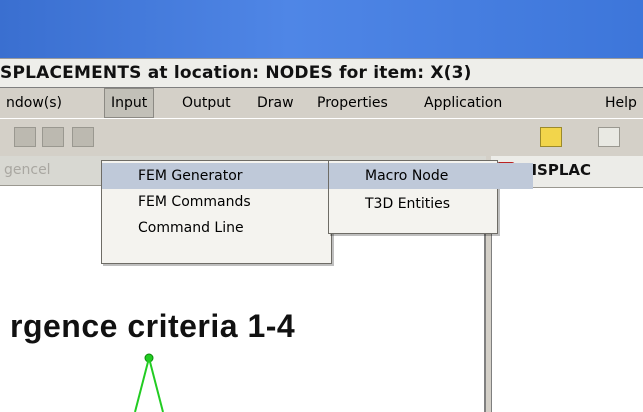 The width and height of the screenshot is (643, 412). What do you see at coordinates (352, 103) in the screenshot?
I see `menu-properties: Properties` at bounding box center [352, 103].